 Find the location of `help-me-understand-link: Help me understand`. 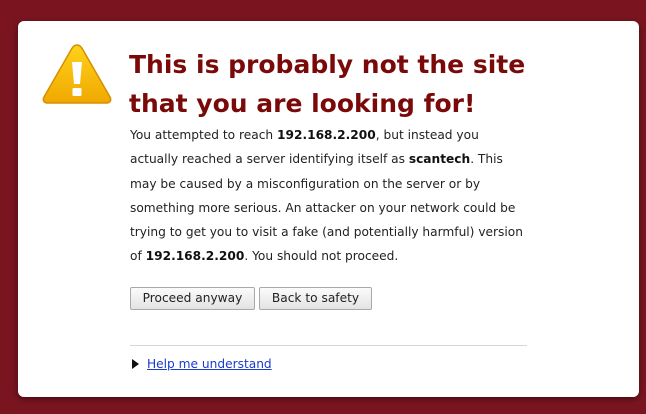

help-me-understand-link: Help me understand is located at coordinates (209, 364).